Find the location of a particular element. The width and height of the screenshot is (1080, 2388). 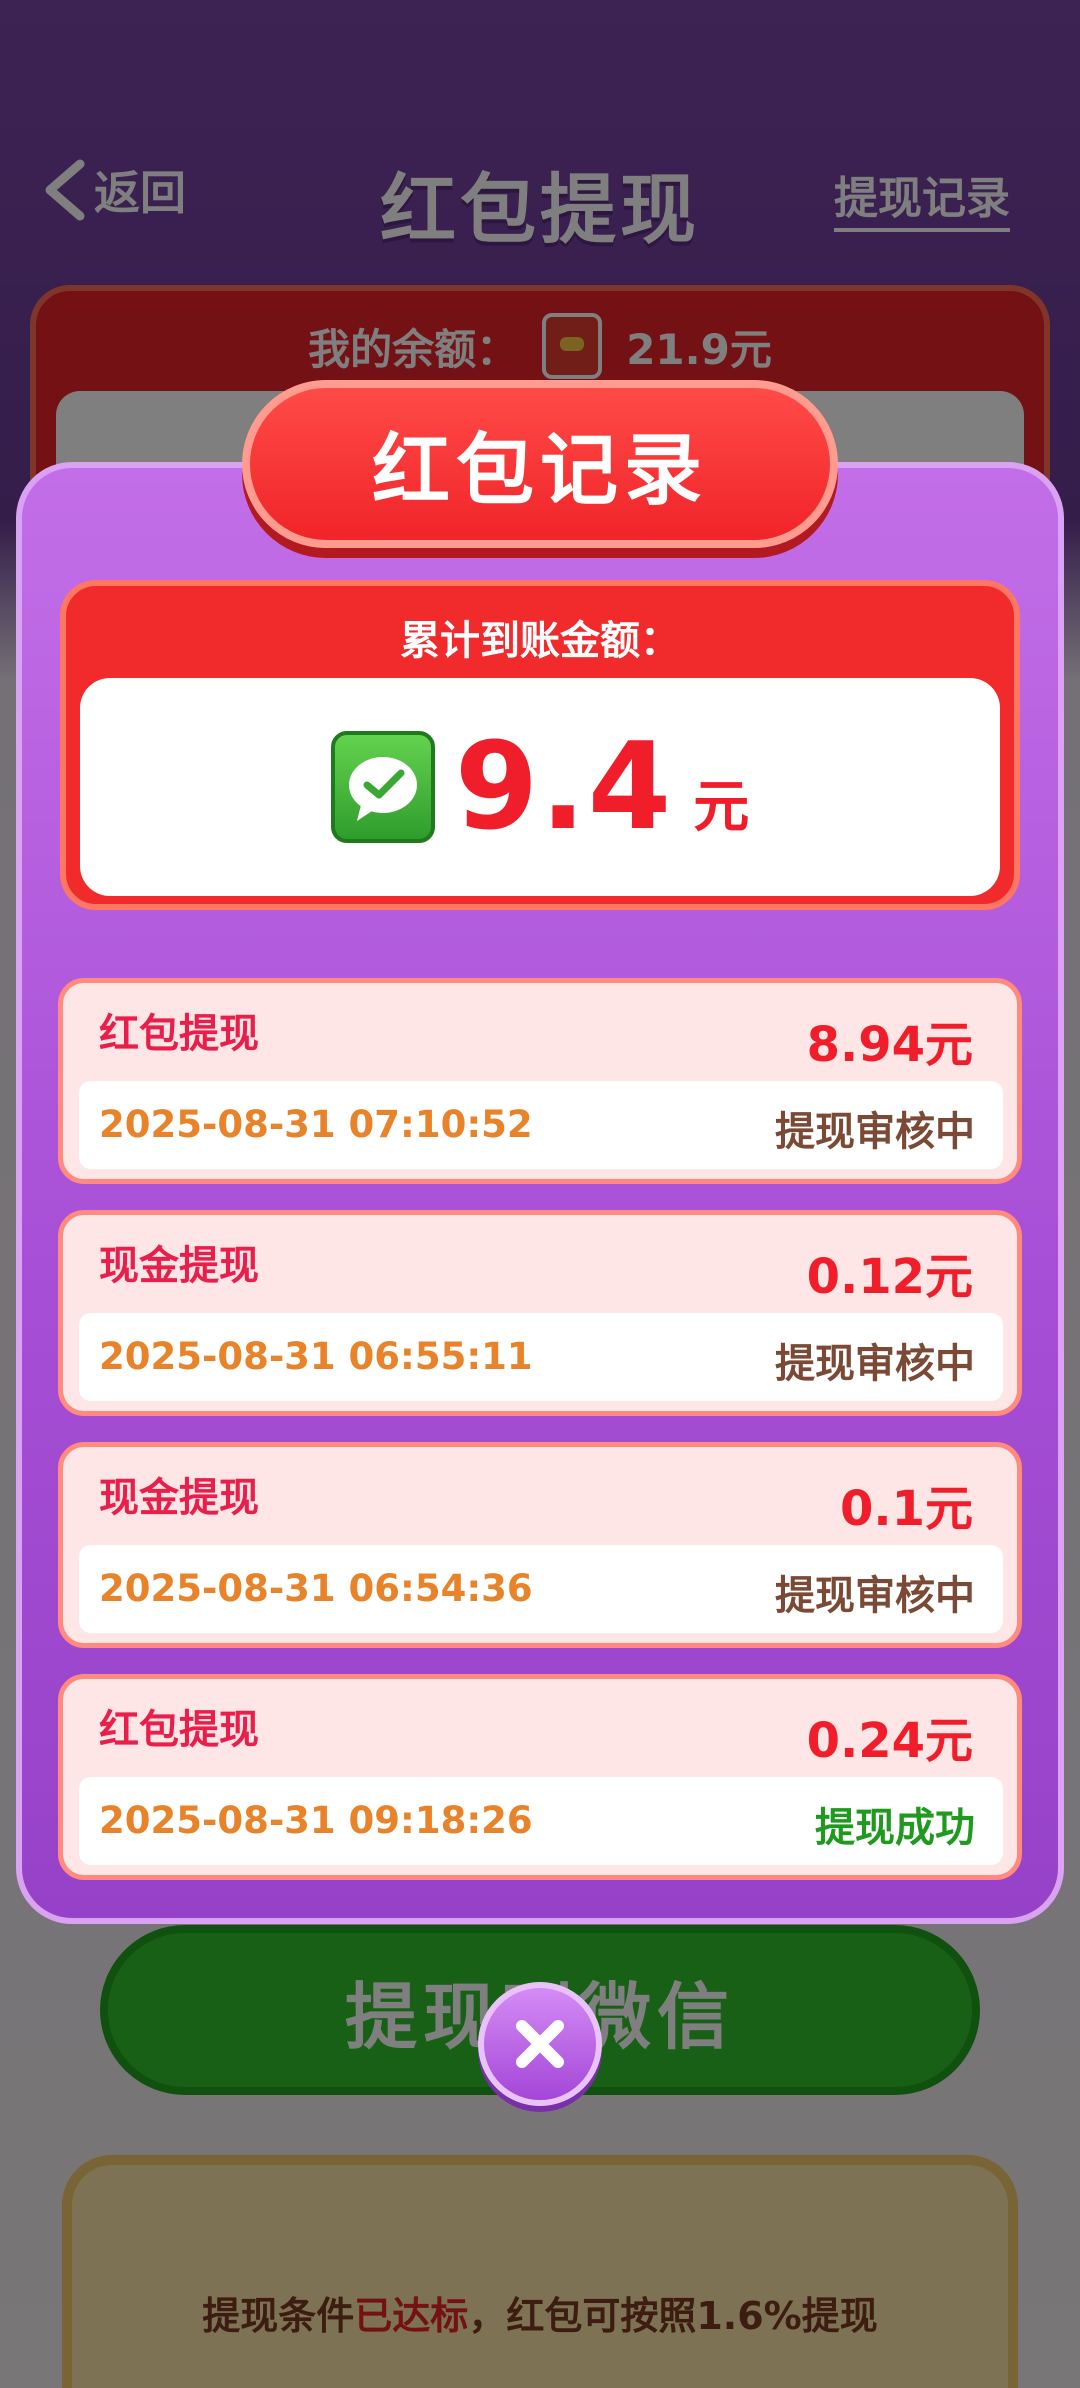

close-modal-button is located at coordinates (540, 2044).